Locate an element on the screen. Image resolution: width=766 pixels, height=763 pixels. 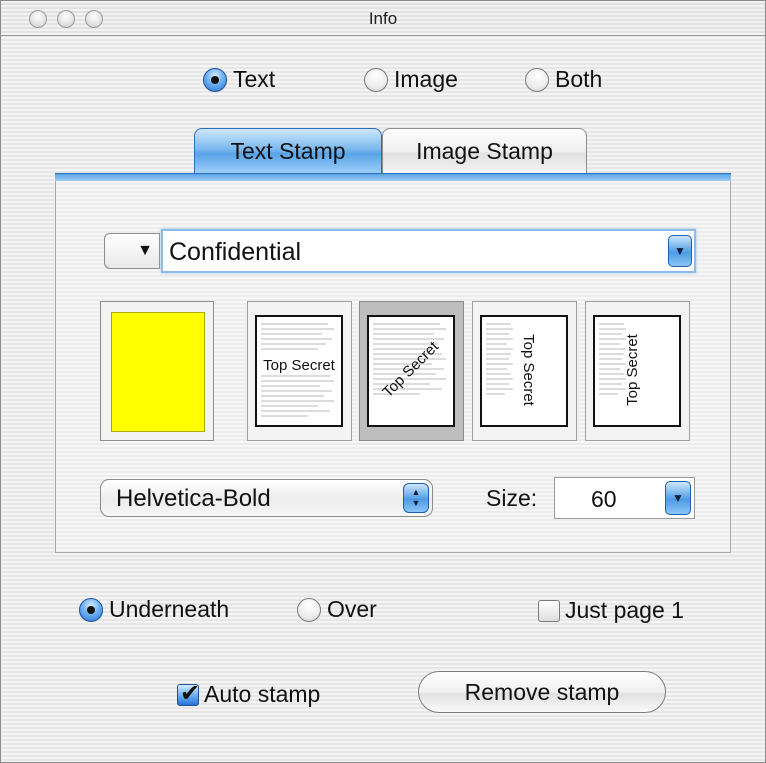
just-page-1-label: Just page 1 is located at coordinates (624, 610).